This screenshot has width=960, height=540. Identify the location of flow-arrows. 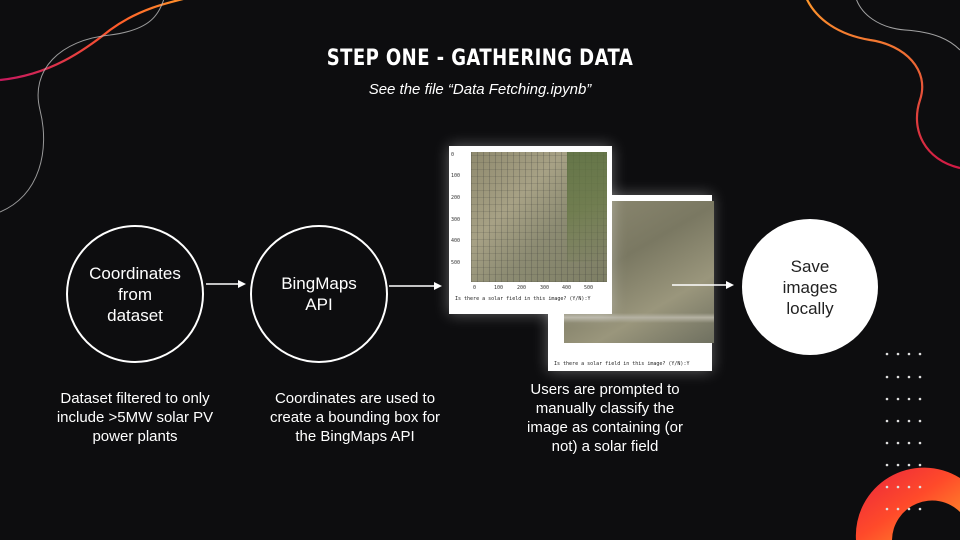
(470, 285).